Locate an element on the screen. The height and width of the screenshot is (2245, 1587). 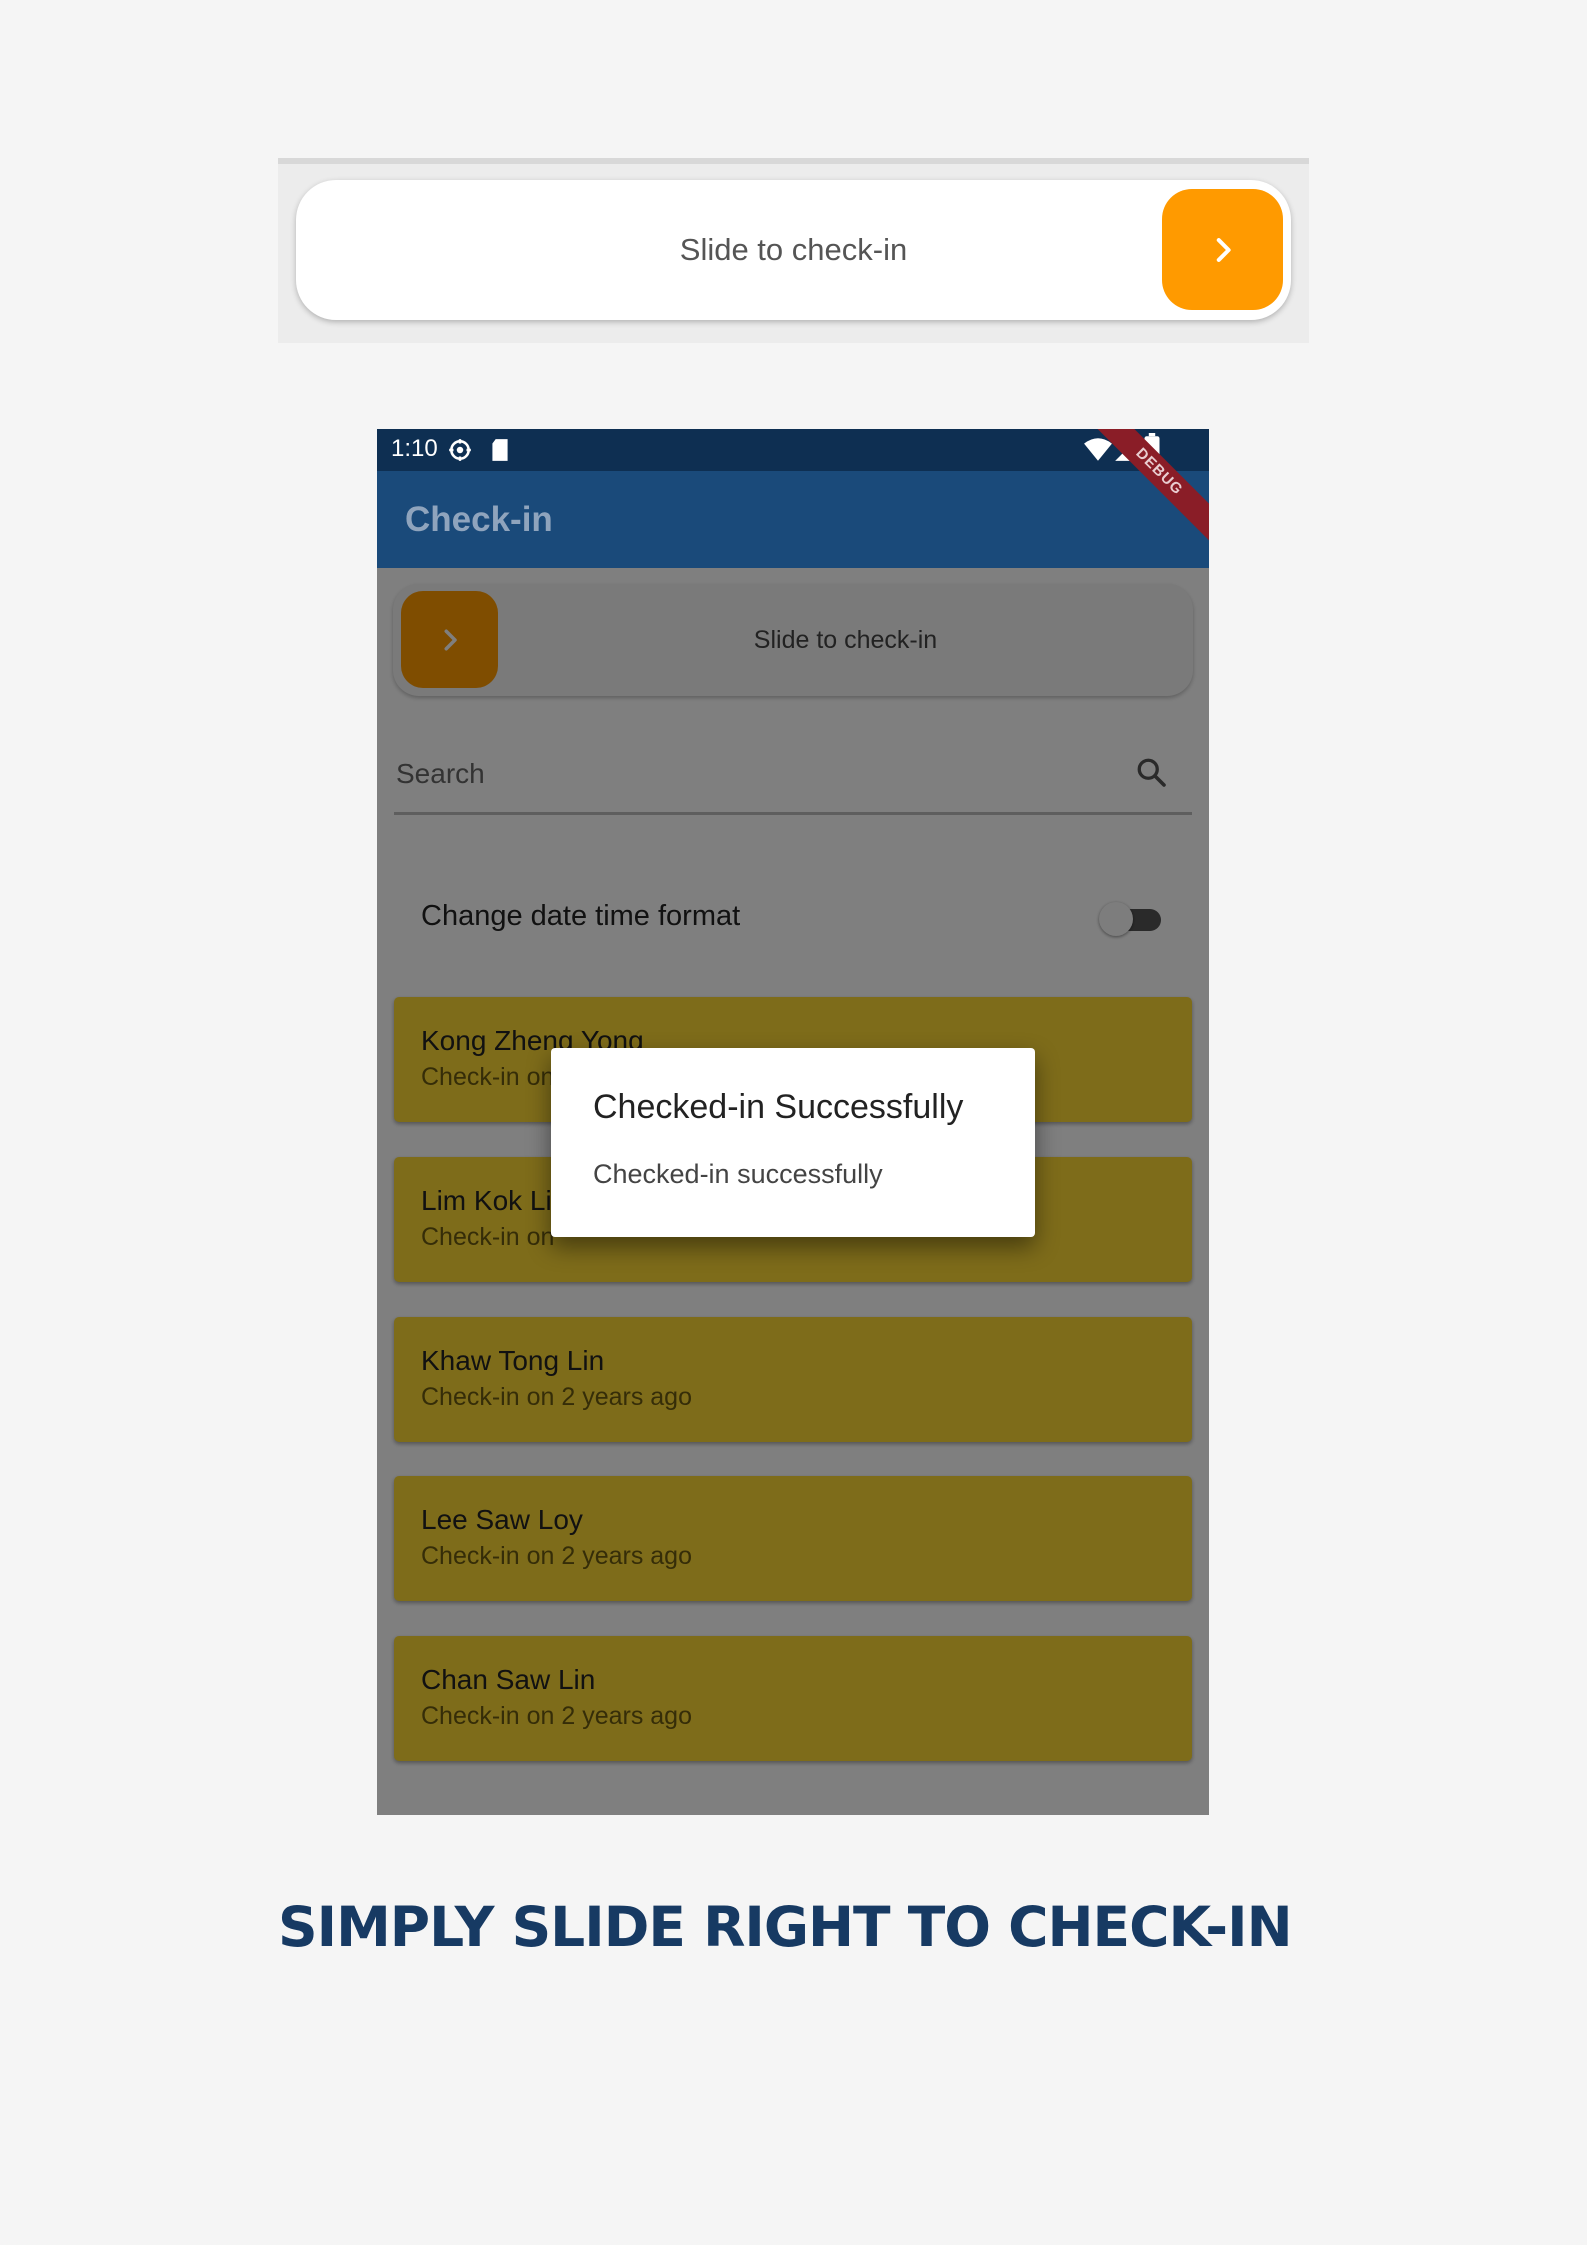
dialog-title: Checked-in Successfully is located at coordinates (778, 1107).